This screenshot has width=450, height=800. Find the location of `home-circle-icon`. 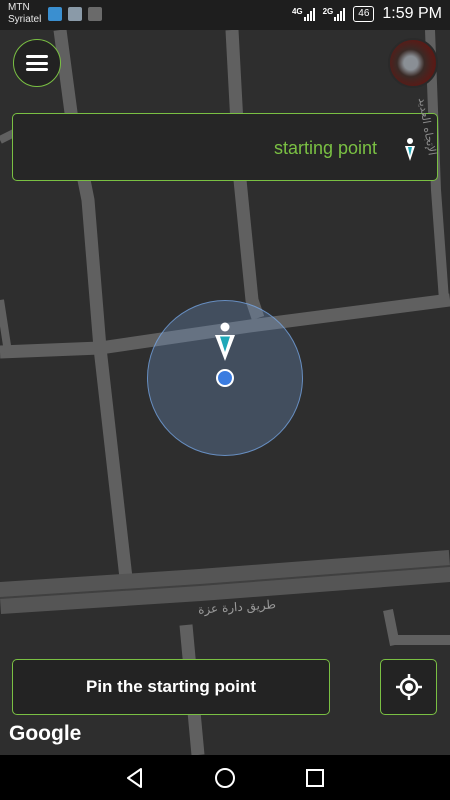

home-circle-icon is located at coordinates (225, 777).